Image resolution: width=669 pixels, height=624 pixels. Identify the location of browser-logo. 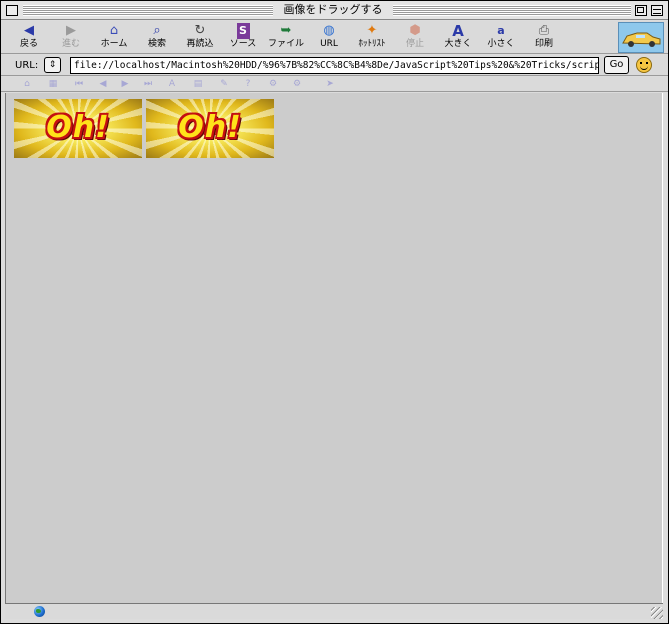
(641, 37).